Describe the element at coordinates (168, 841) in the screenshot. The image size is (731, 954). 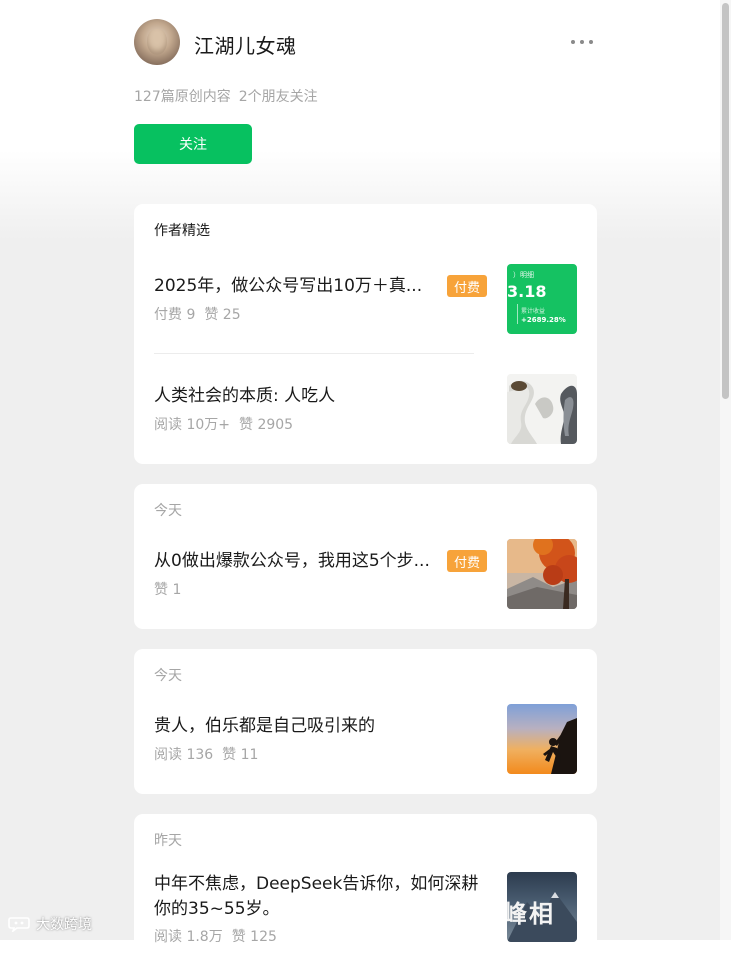
I see `date-label: 昨天` at that location.